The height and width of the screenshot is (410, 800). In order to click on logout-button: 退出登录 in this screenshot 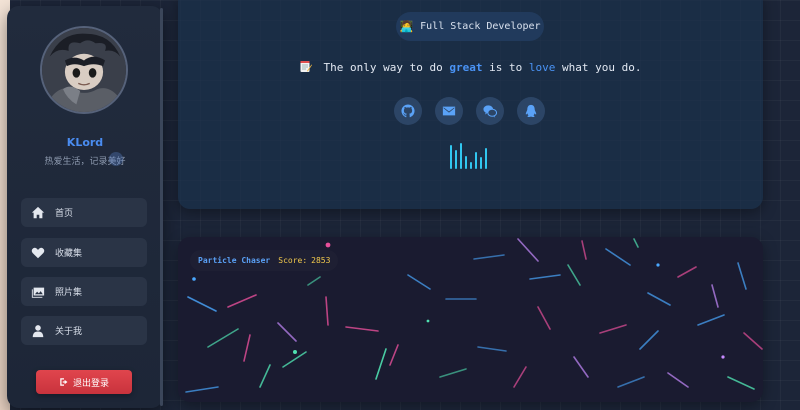, I will do `click(84, 382)`.